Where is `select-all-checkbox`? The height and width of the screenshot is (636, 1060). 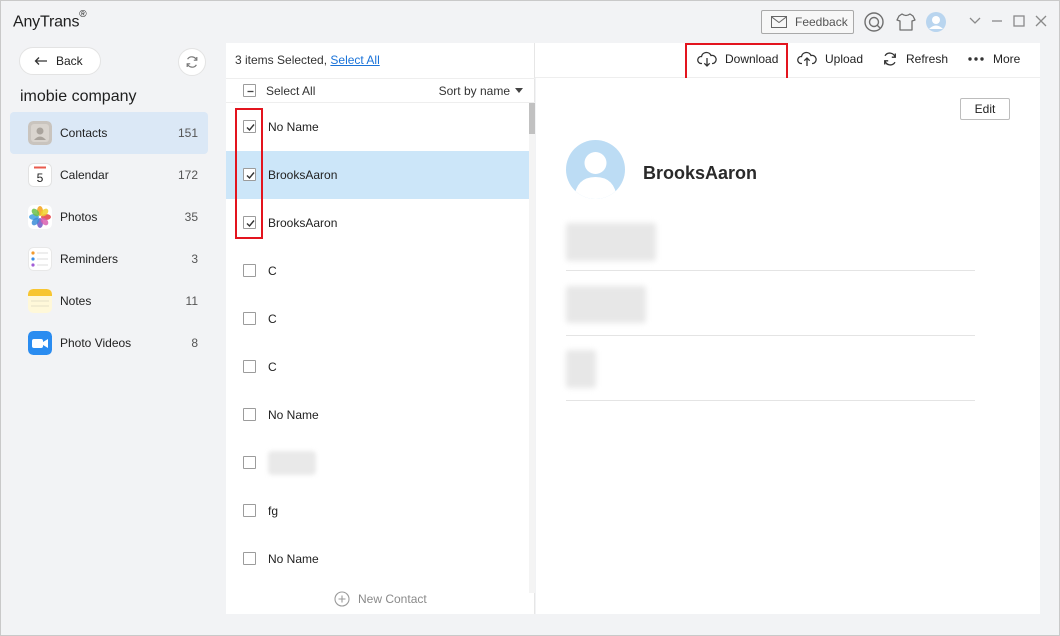 select-all-checkbox is located at coordinates (249, 90).